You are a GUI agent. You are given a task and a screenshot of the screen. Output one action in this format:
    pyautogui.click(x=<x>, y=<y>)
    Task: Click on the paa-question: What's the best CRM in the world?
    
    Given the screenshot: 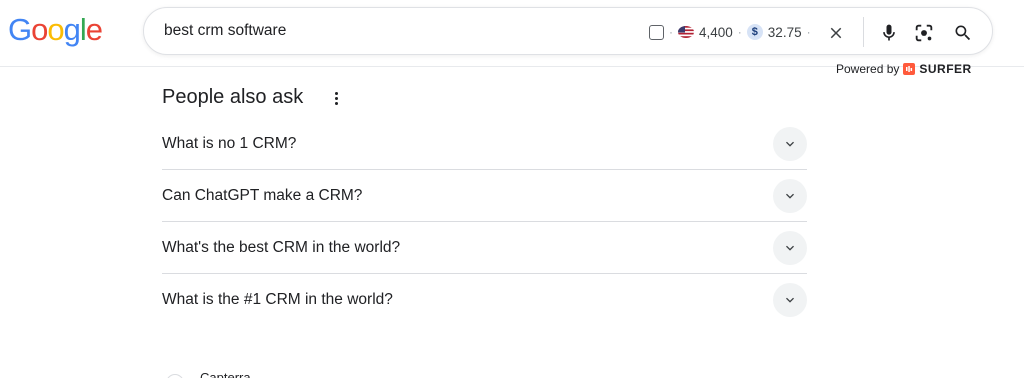 What is the action you would take?
    pyautogui.click(x=484, y=248)
    